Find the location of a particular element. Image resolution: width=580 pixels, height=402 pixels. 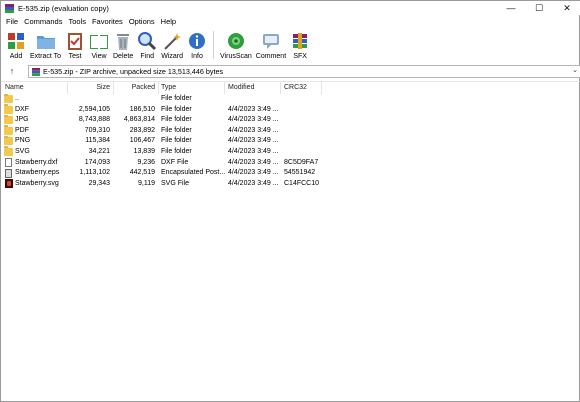

up-one-level-button: ↑ is located at coordinates (12, 71).